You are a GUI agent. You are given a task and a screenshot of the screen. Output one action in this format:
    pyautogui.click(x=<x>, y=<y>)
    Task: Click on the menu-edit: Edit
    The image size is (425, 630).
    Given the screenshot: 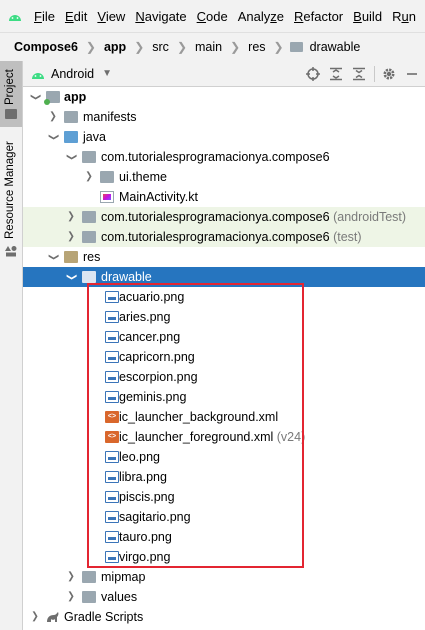 What is the action you would take?
    pyautogui.click(x=76, y=16)
    